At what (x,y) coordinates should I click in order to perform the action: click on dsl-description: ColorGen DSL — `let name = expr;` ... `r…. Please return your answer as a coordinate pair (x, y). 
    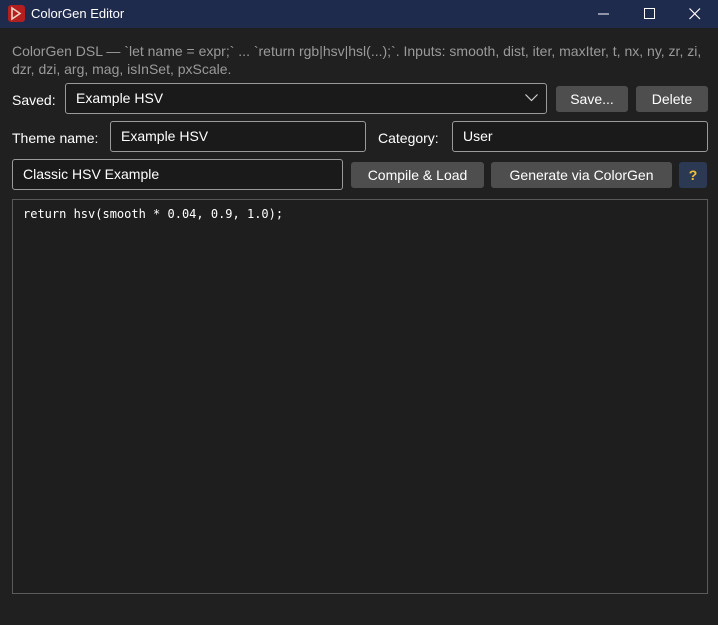
    Looking at the image, I should click on (357, 60).